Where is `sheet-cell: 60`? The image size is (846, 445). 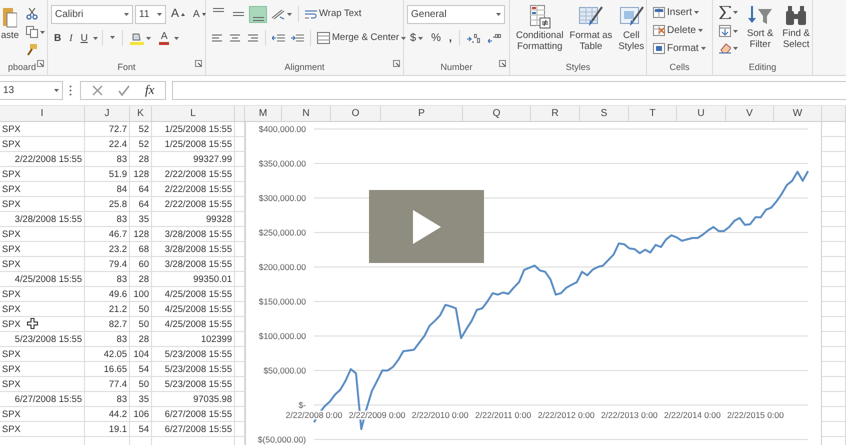 sheet-cell: 60 is located at coordinates (143, 264).